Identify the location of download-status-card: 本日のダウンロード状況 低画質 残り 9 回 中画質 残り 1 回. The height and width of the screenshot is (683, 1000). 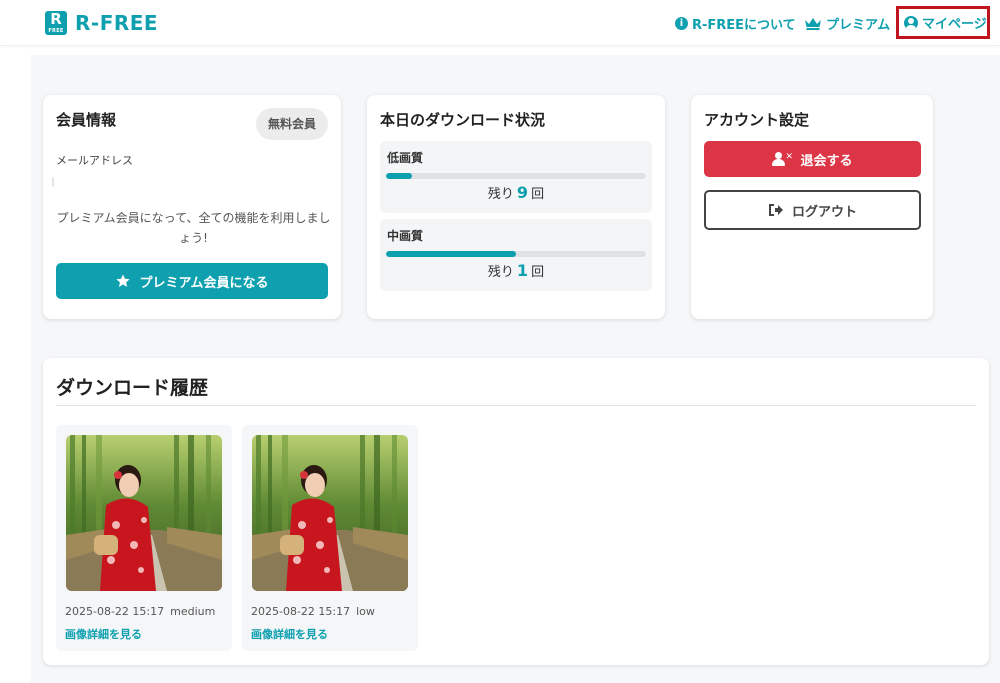
(516, 207).